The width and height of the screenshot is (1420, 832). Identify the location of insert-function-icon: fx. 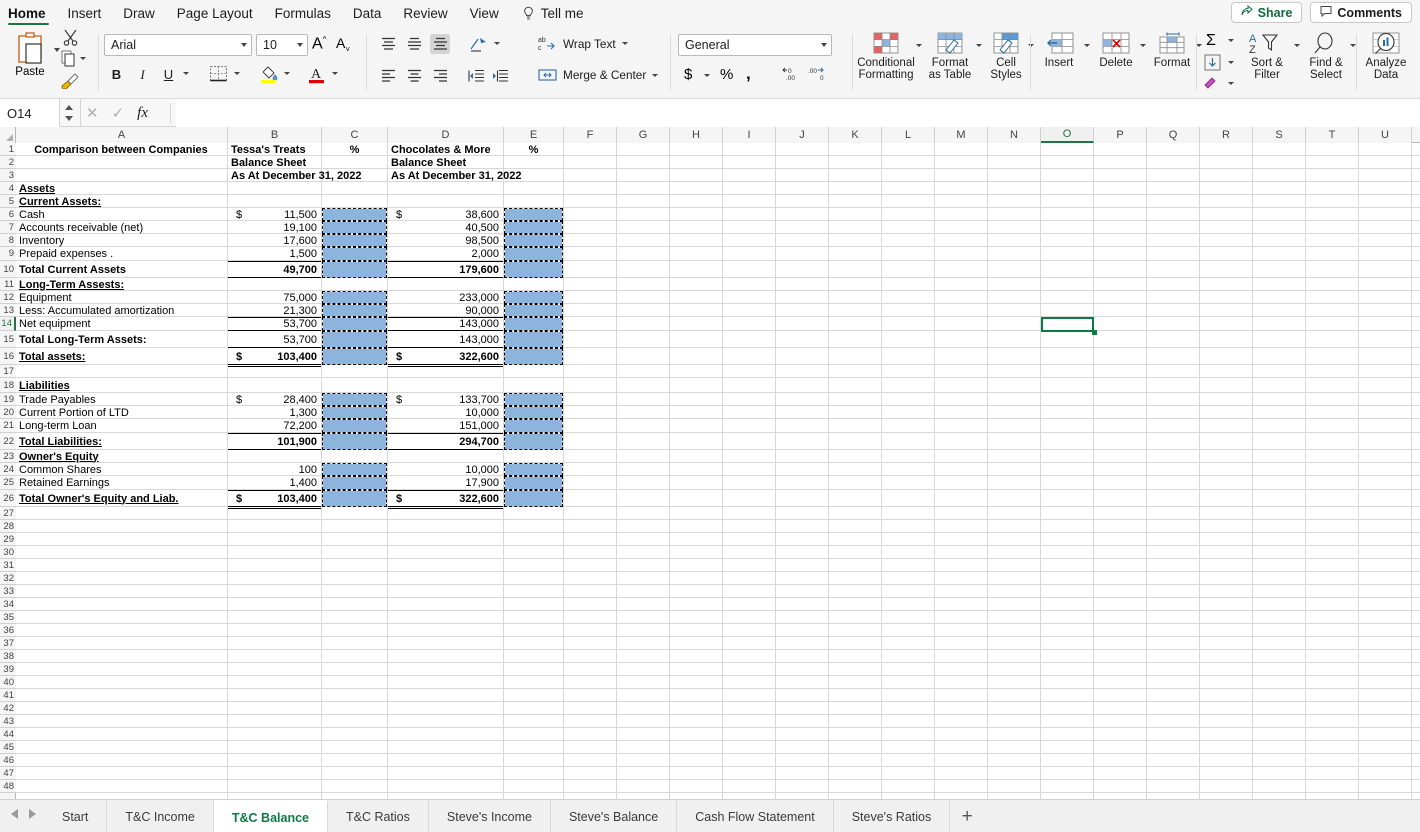
(142, 113).